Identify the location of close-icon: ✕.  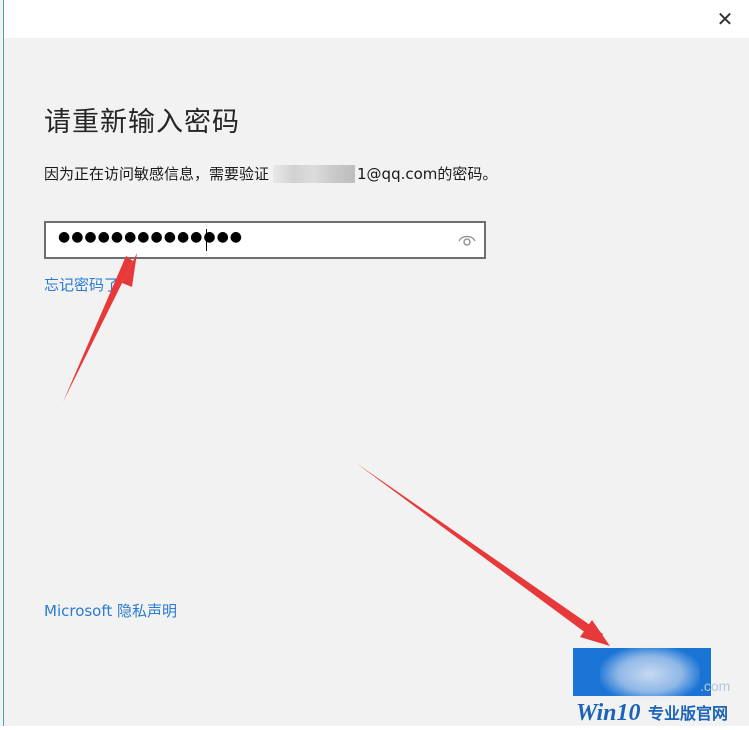
(725, 19).